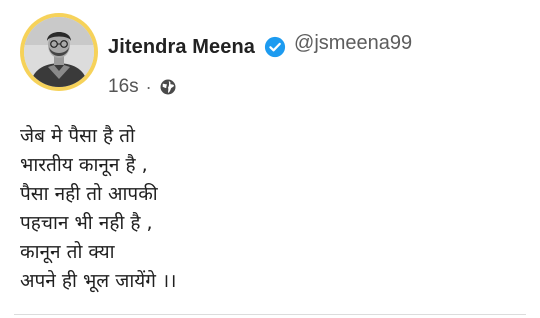  I want to click on post-body-line: कानून तो क्या, so click(67, 252).